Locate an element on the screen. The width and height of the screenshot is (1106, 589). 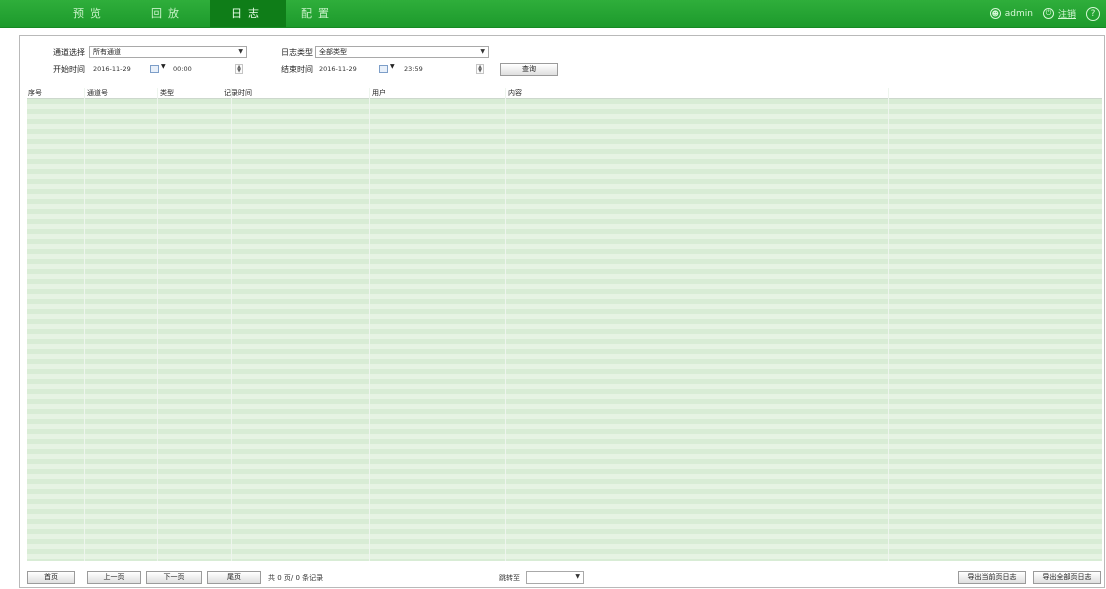
tab-preview: 预览 is located at coordinates (90, 13).